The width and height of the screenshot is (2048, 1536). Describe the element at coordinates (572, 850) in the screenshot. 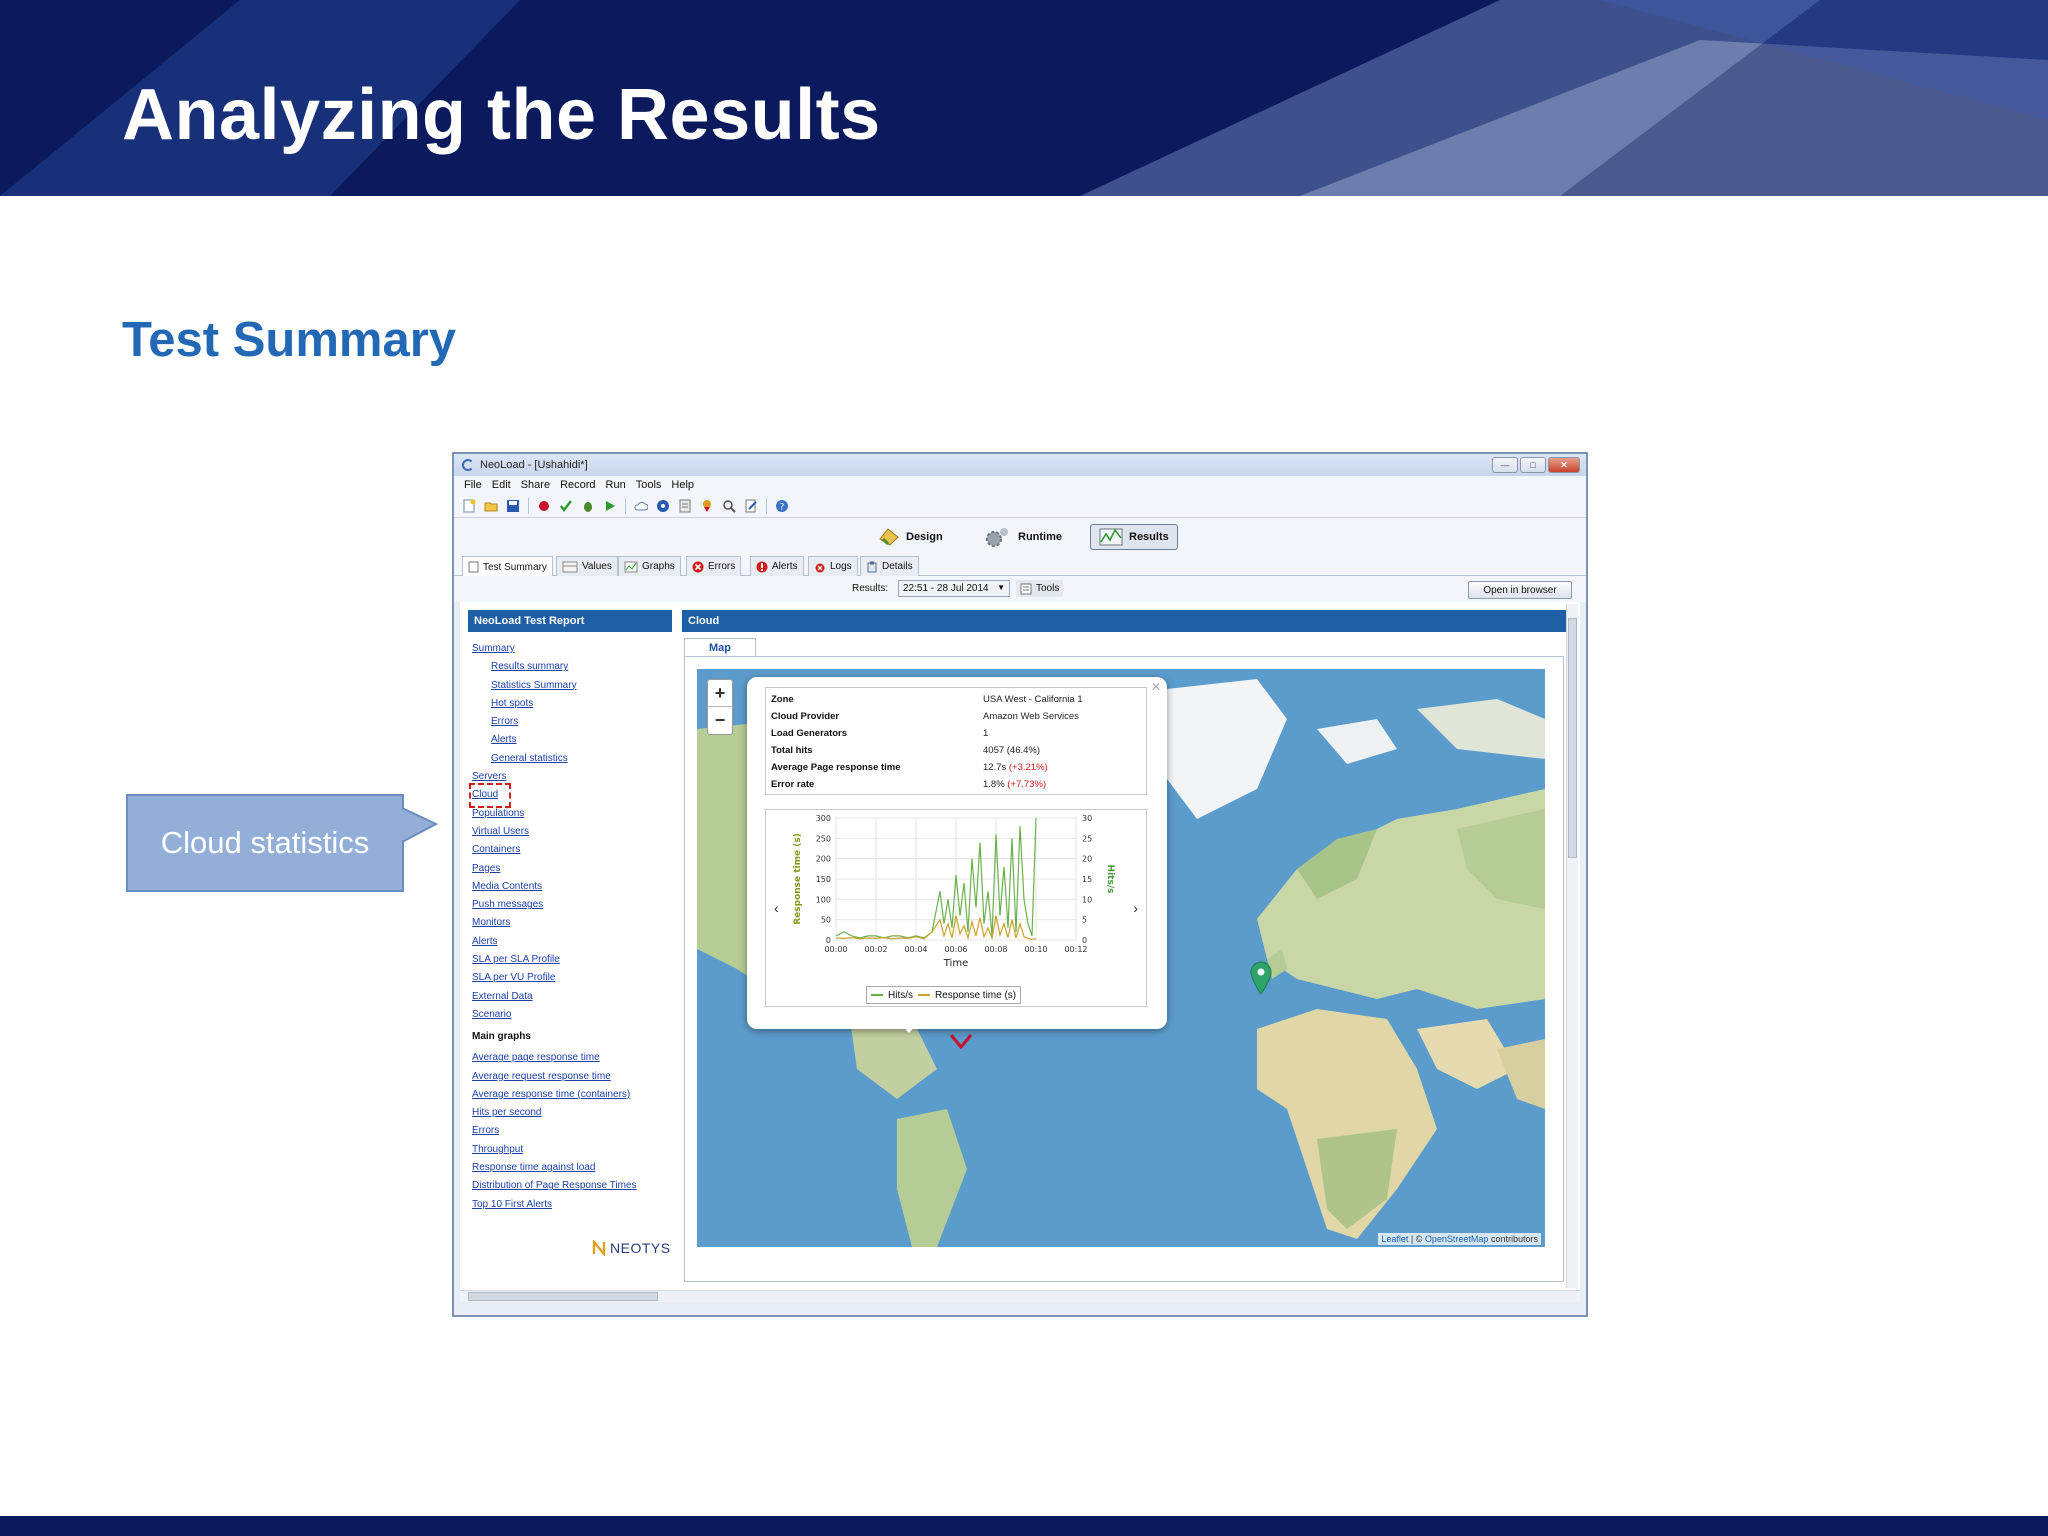

I see `nav-link-containers: Containers` at that location.